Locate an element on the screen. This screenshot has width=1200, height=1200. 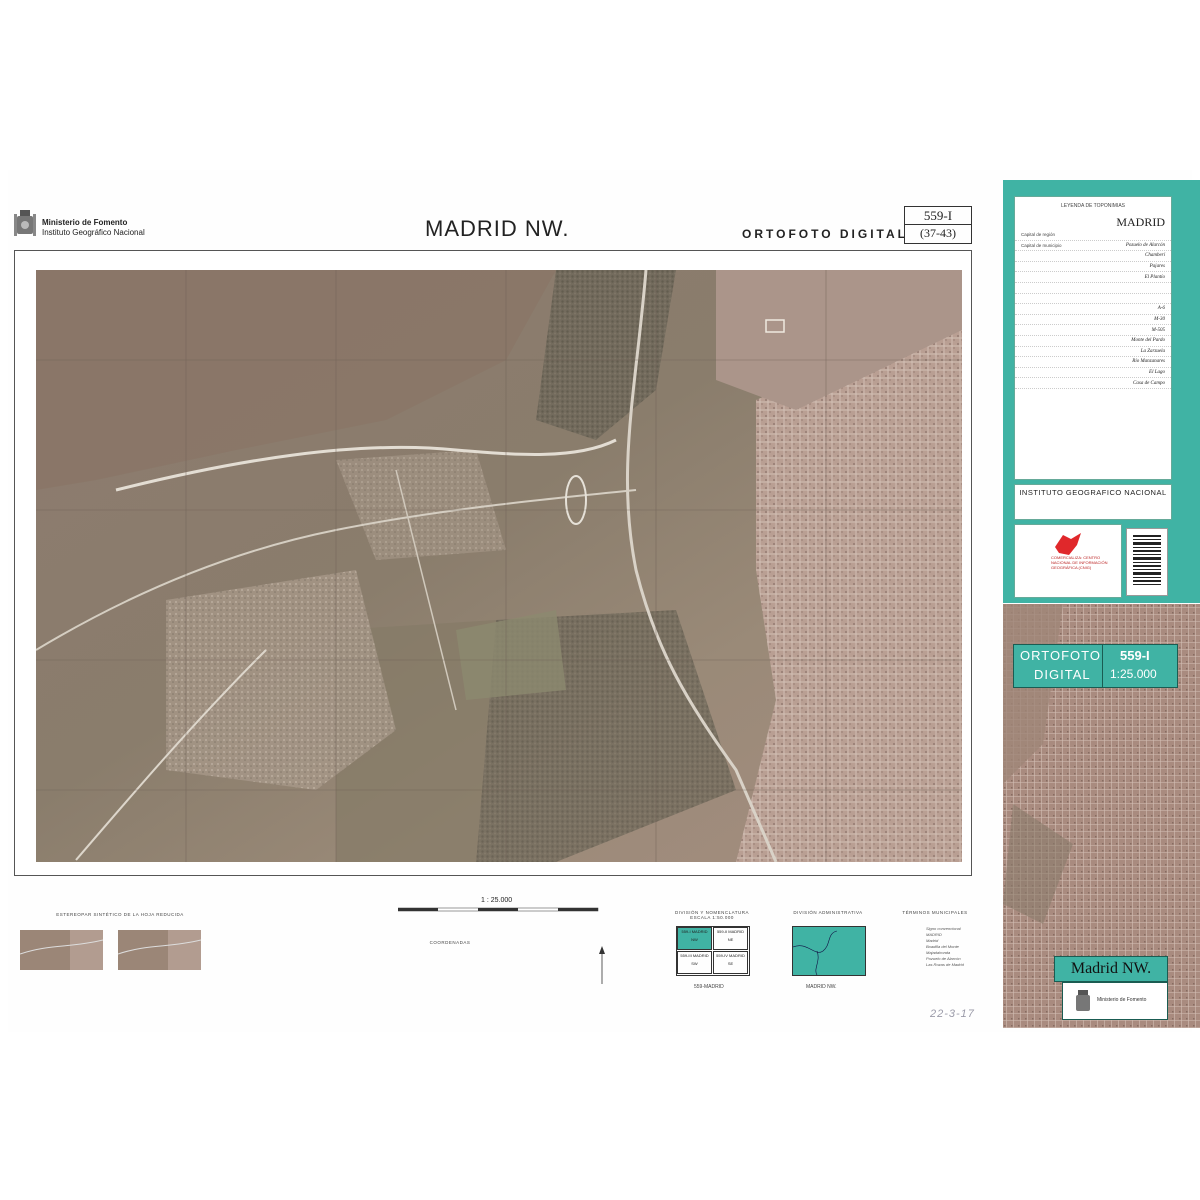
cover-scale: 1:25.000 is located at coordinates (1133, 674).